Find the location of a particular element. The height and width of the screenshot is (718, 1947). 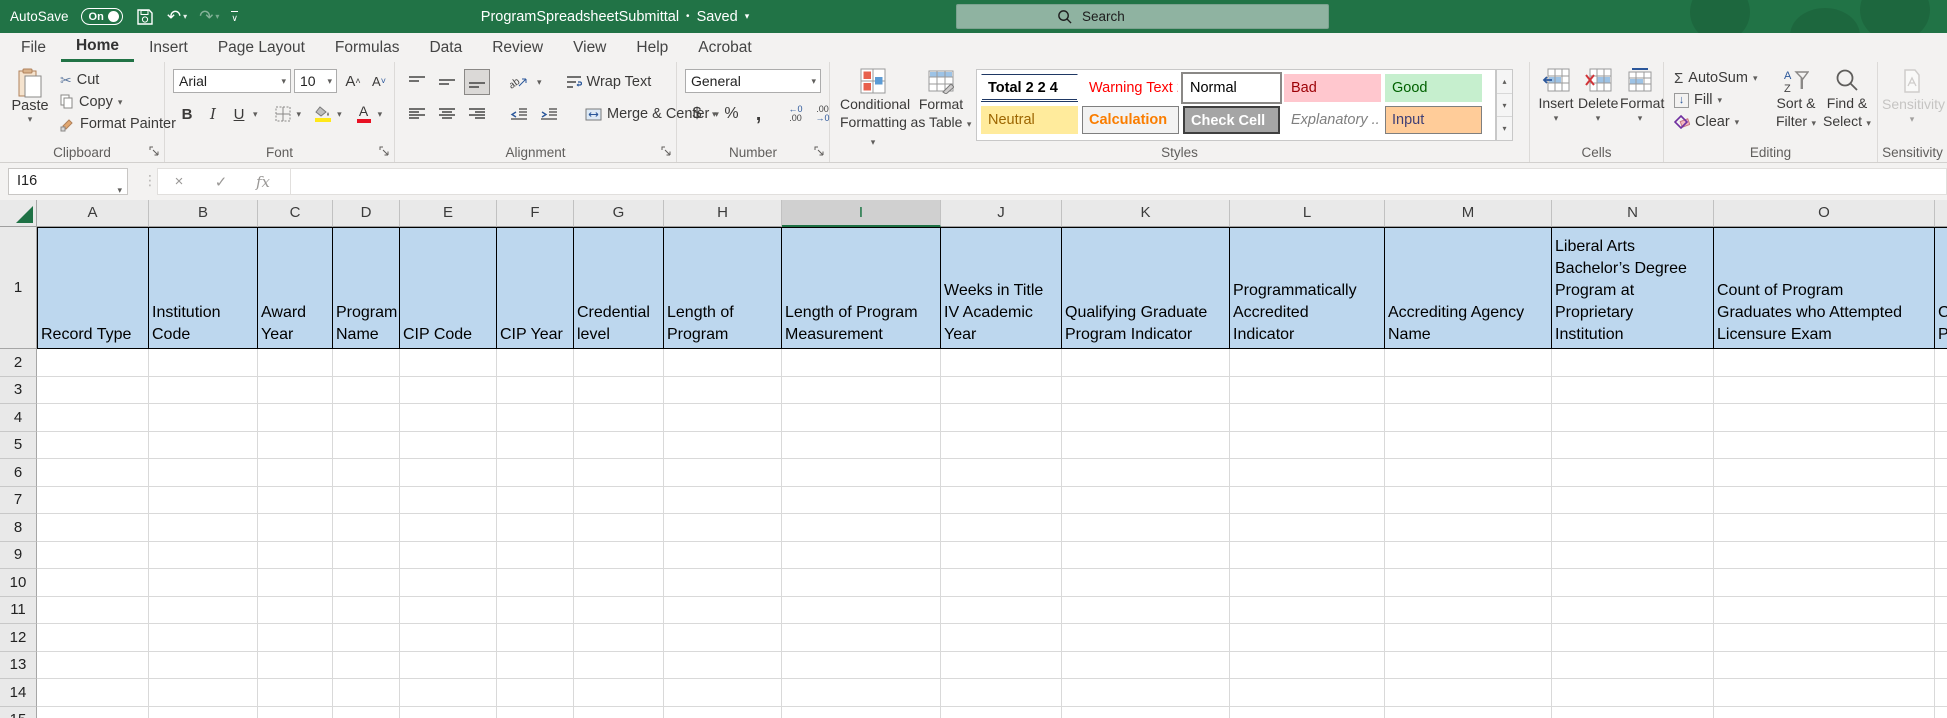

cell-B15 is located at coordinates (203, 712).